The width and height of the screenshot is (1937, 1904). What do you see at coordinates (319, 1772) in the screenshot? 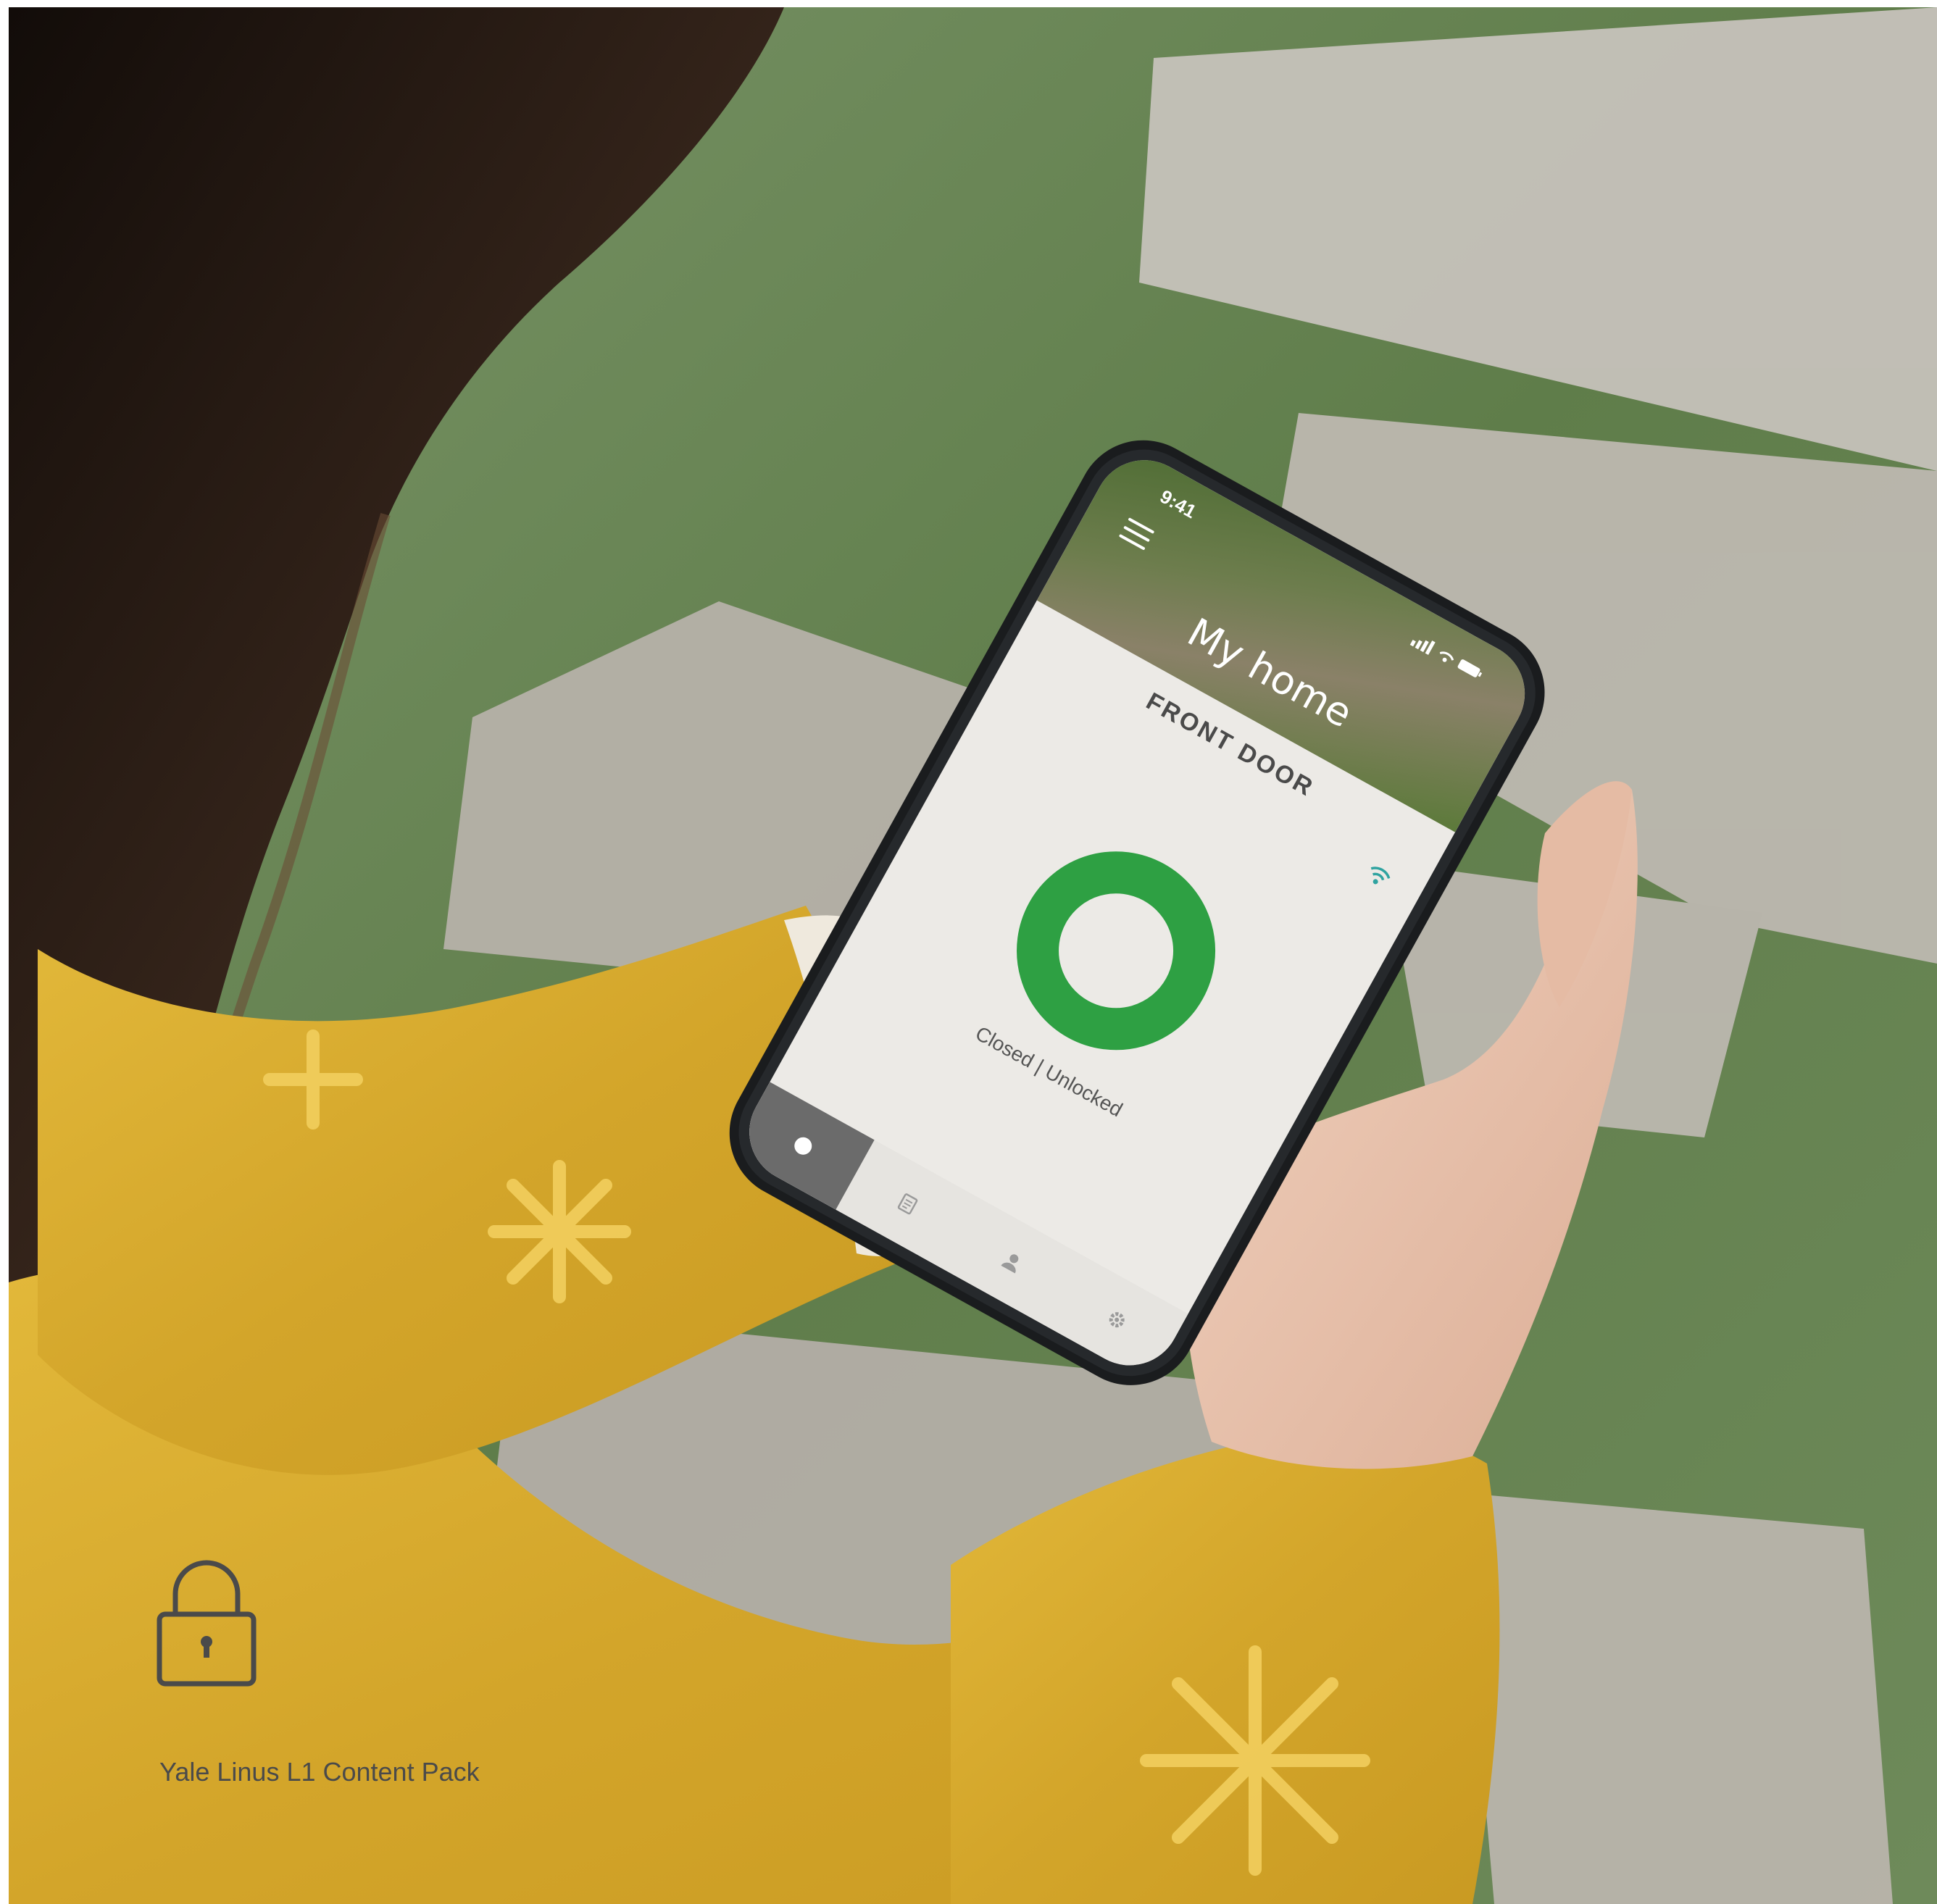
I see `caption-text: Yale Linus L1 Content Pack` at bounding box center [319, 1772].